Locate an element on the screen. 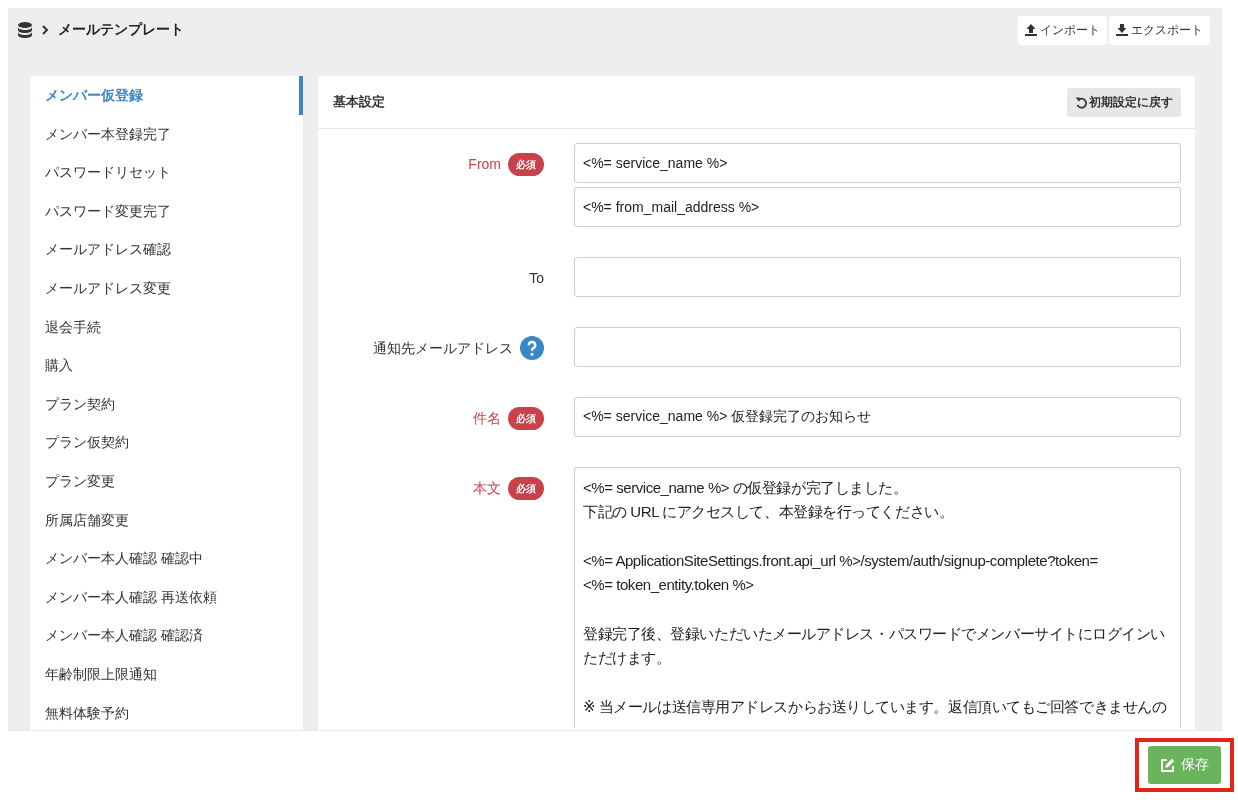 This screenshot has height=808, width=1238. sidebar-item: メンバー本人確認 再送依頼 is located at coordinates (166, 597).